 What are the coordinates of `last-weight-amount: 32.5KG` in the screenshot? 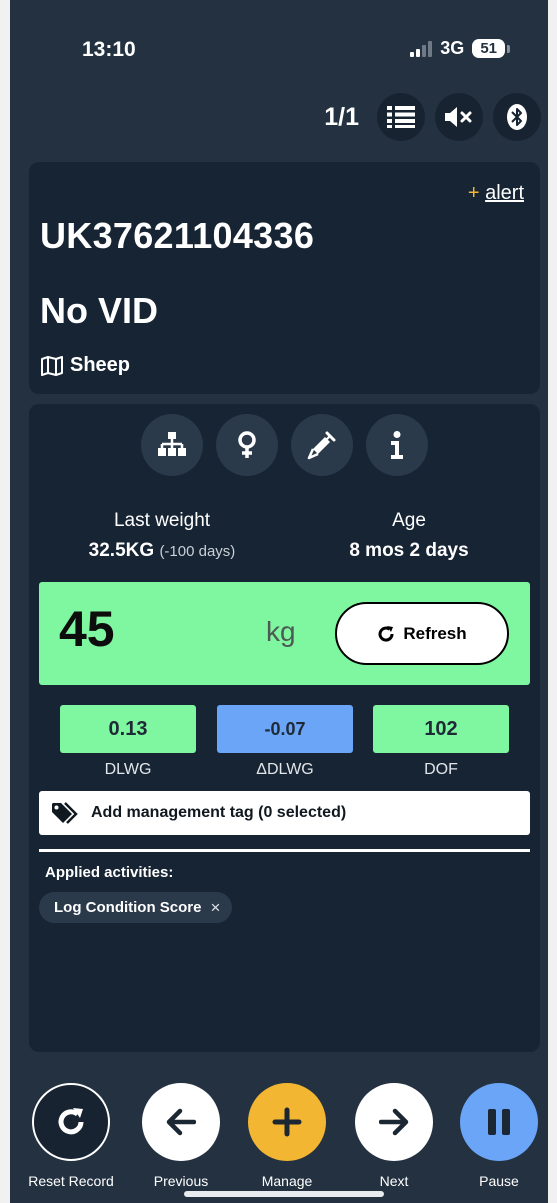 It's located at (121, 550).